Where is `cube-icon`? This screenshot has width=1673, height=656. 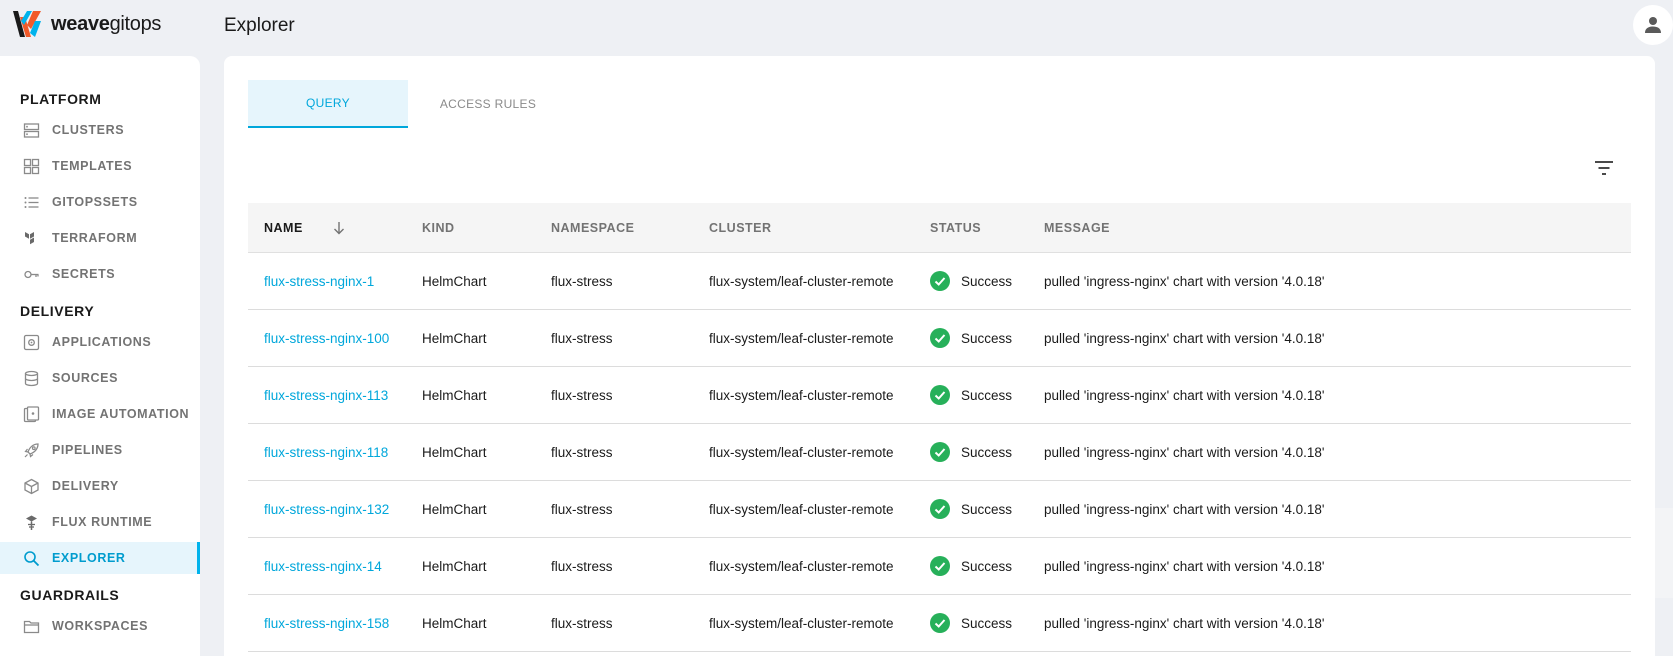 cube-icon is located at coordinates (31, 486).